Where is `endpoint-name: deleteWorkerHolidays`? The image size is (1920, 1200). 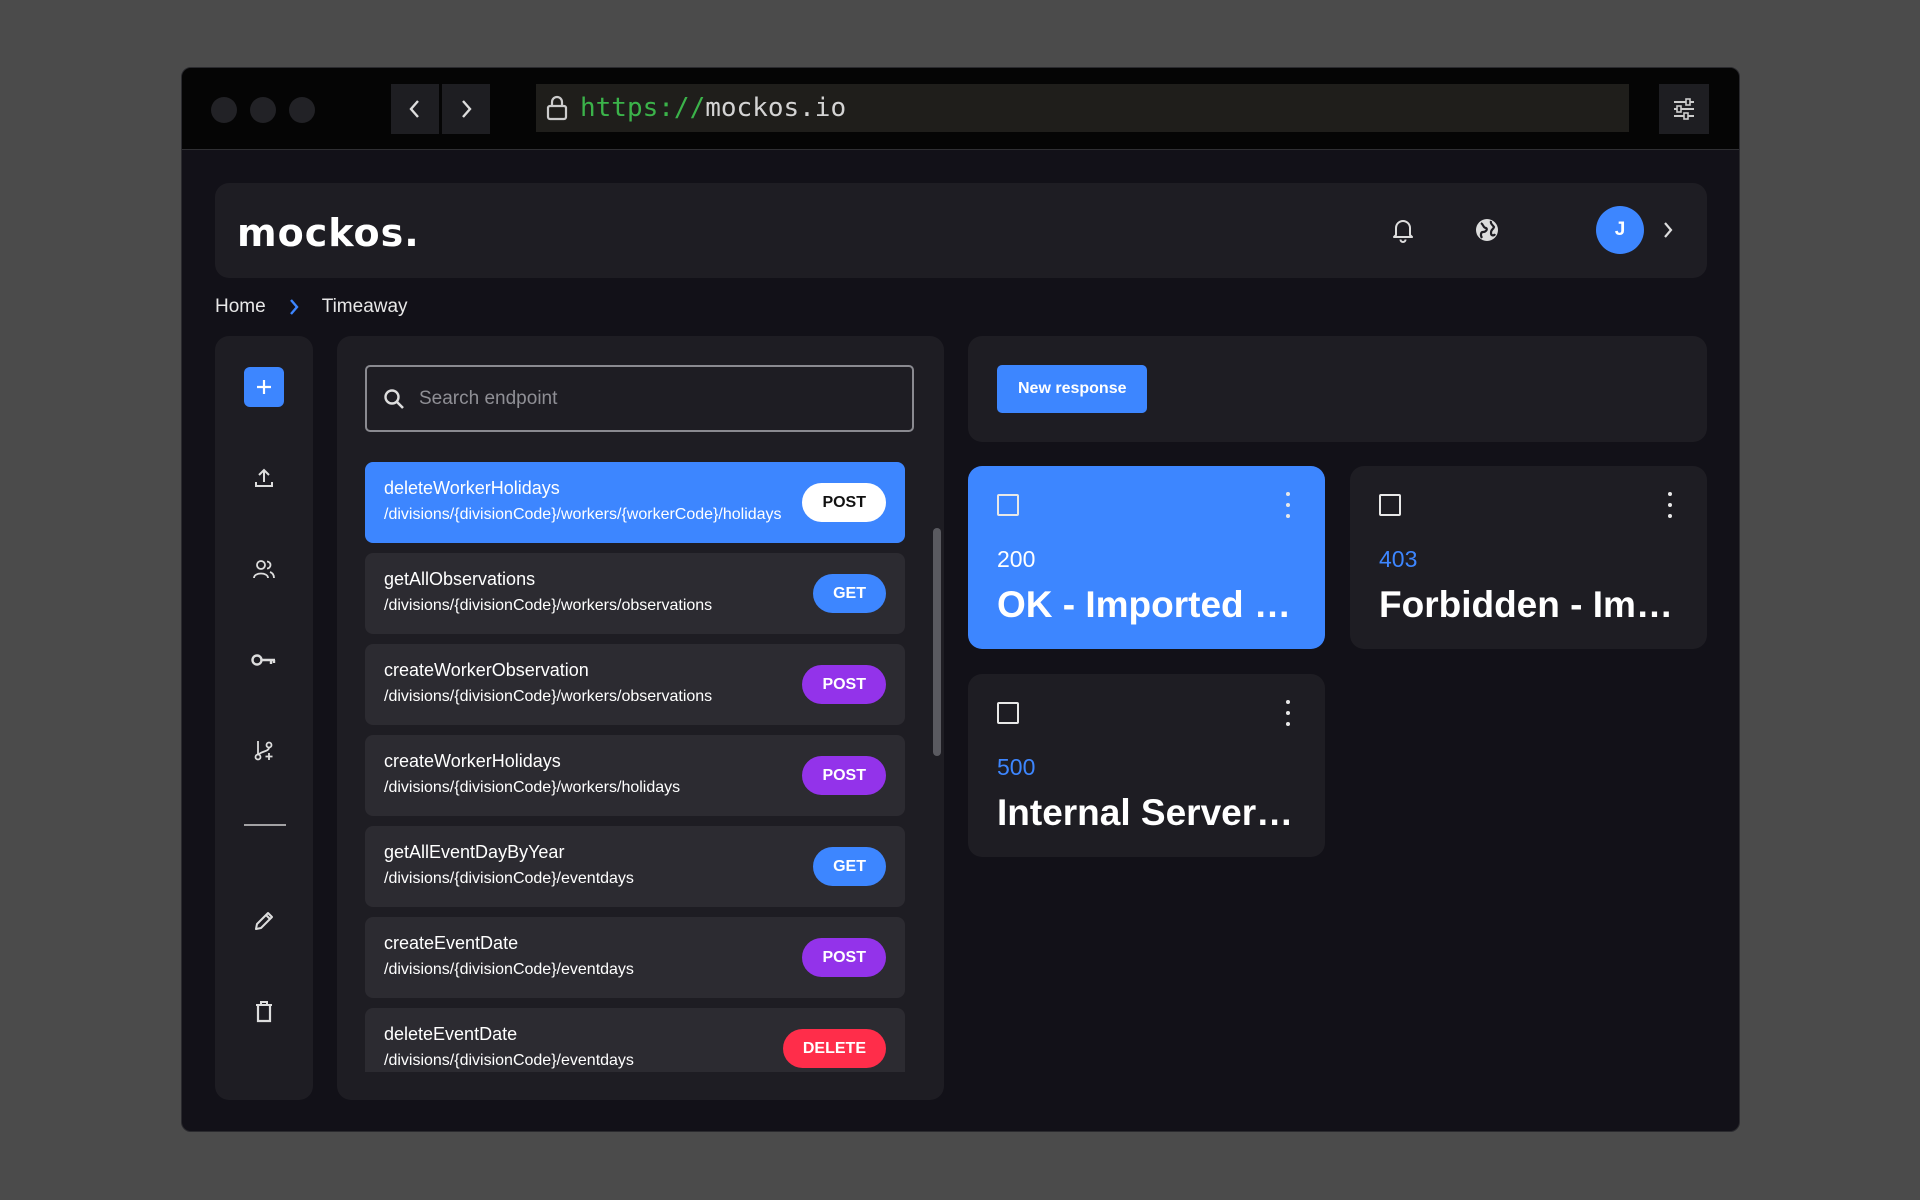
endpoint-name: deleteWorkerHolidays is located at coordinates (472, 488).